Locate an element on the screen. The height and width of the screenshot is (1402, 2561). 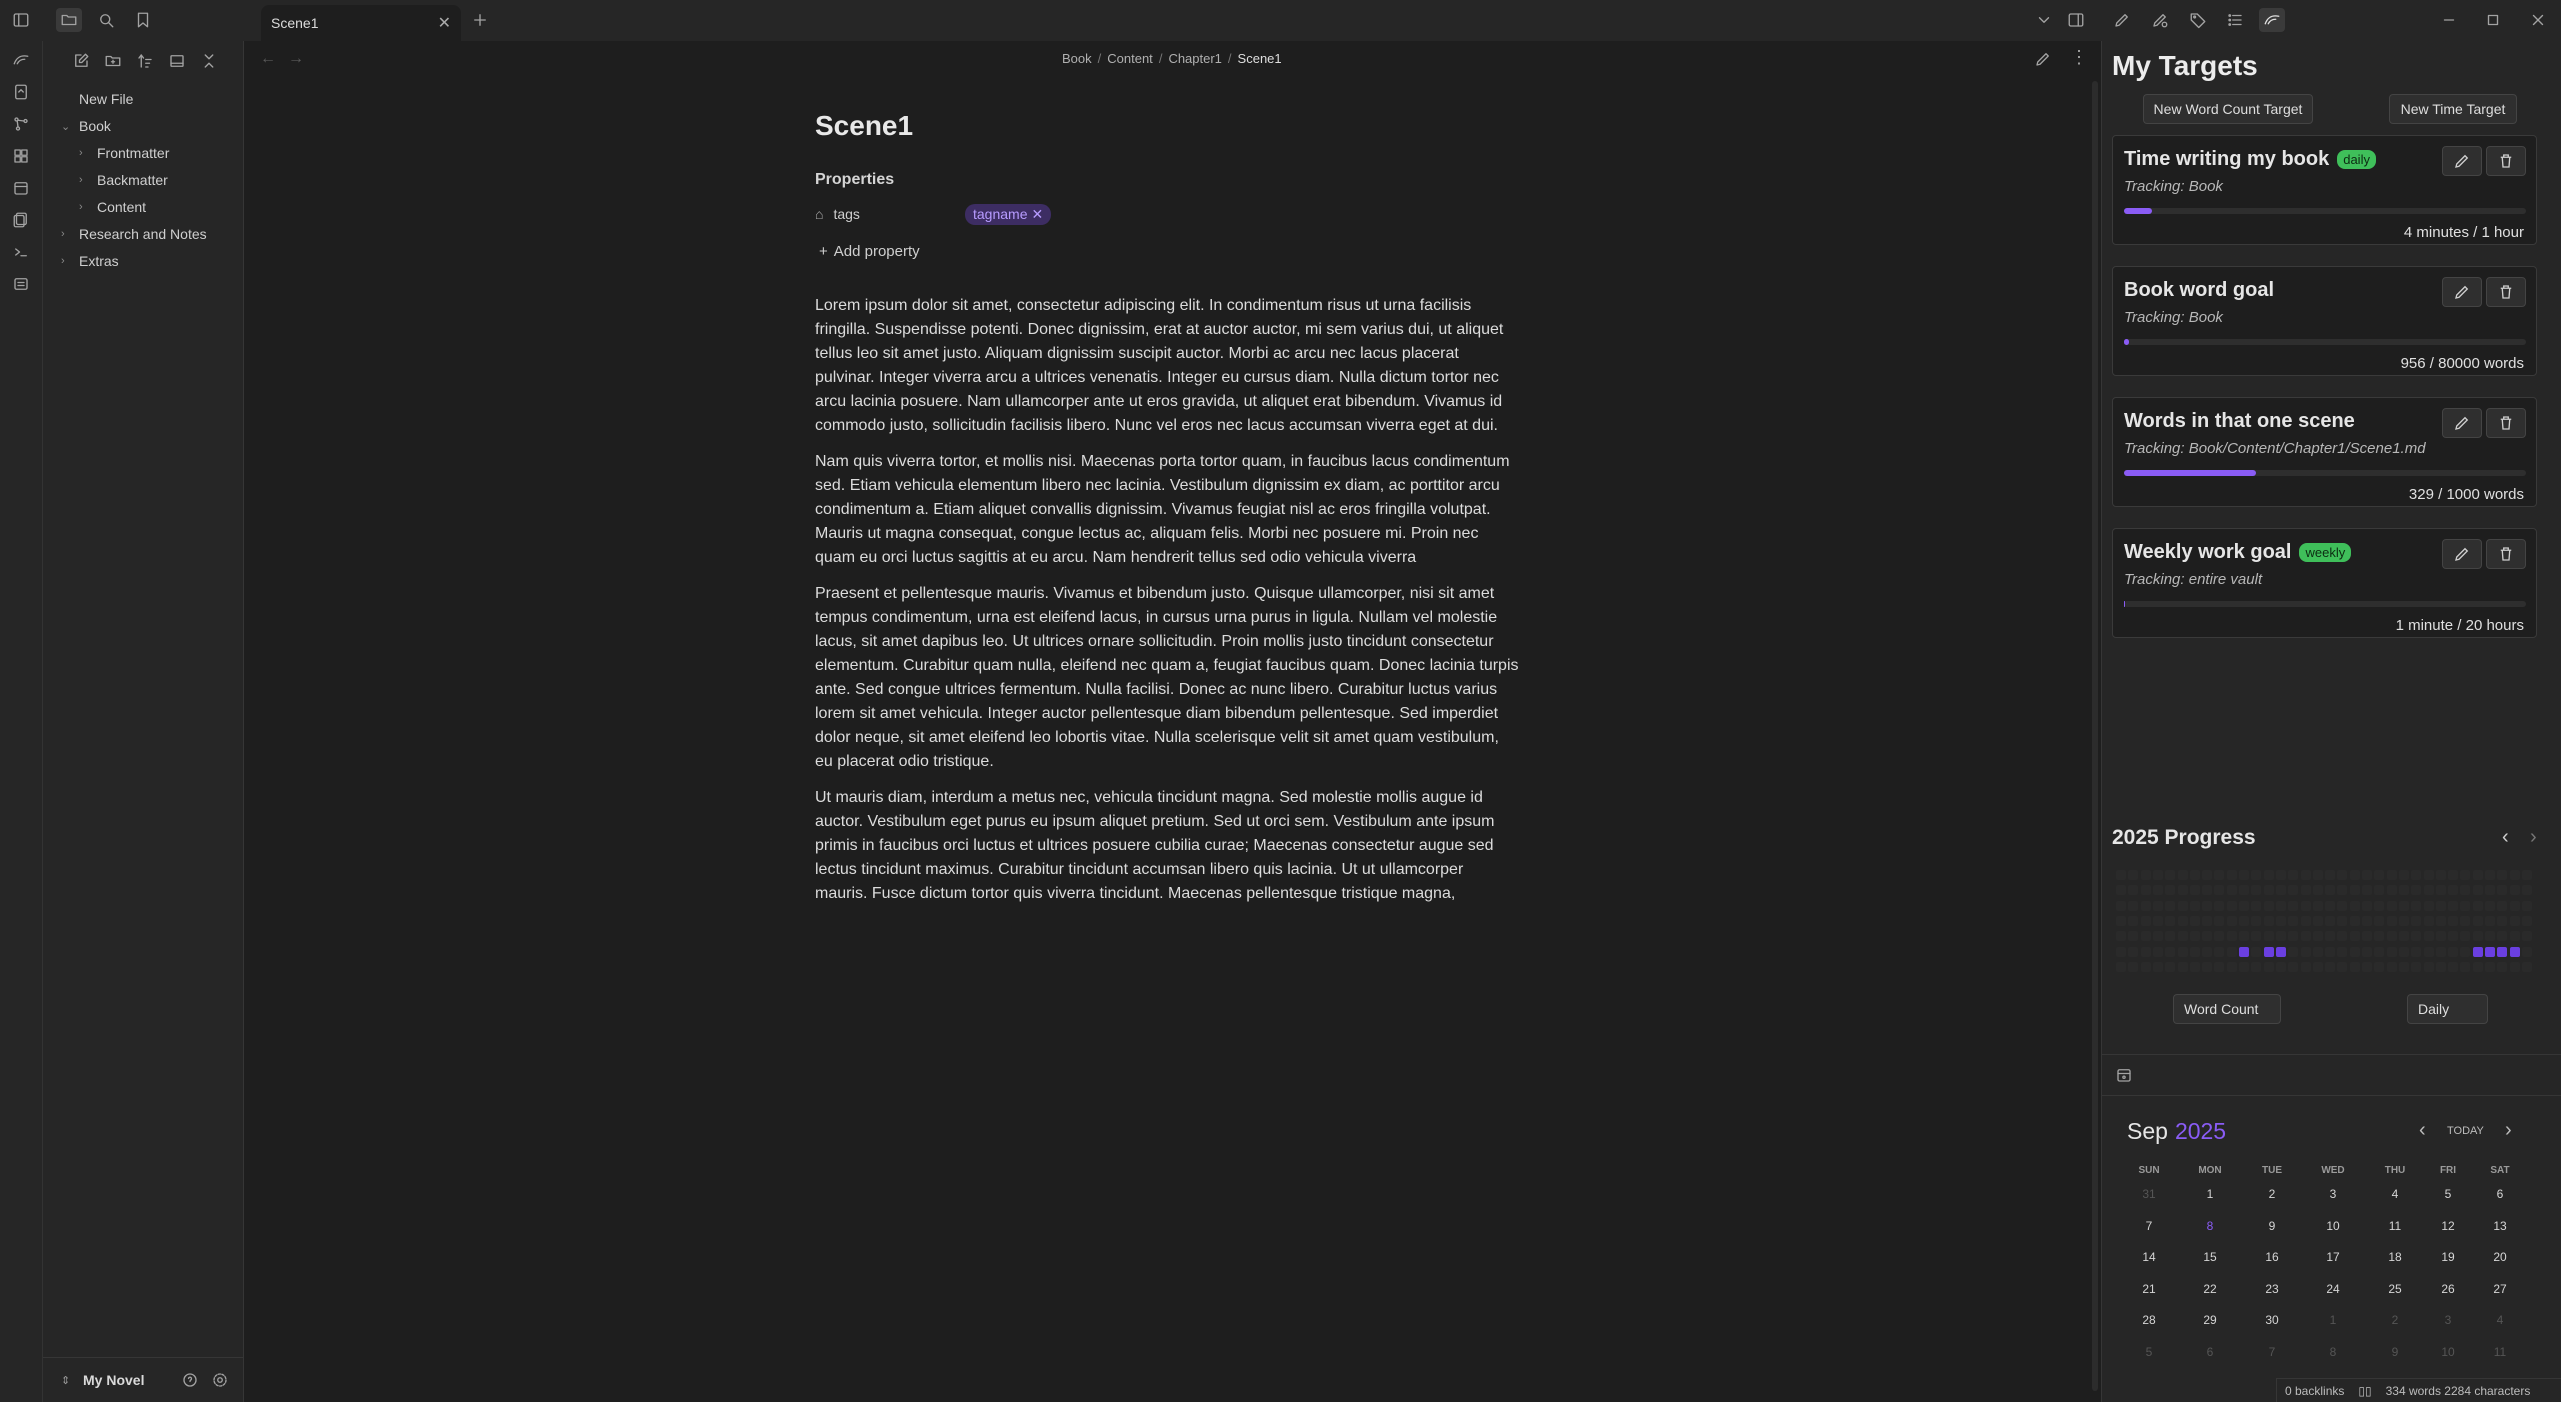
more-options-icon: ⋮ is located at coordinates (2079, 57).